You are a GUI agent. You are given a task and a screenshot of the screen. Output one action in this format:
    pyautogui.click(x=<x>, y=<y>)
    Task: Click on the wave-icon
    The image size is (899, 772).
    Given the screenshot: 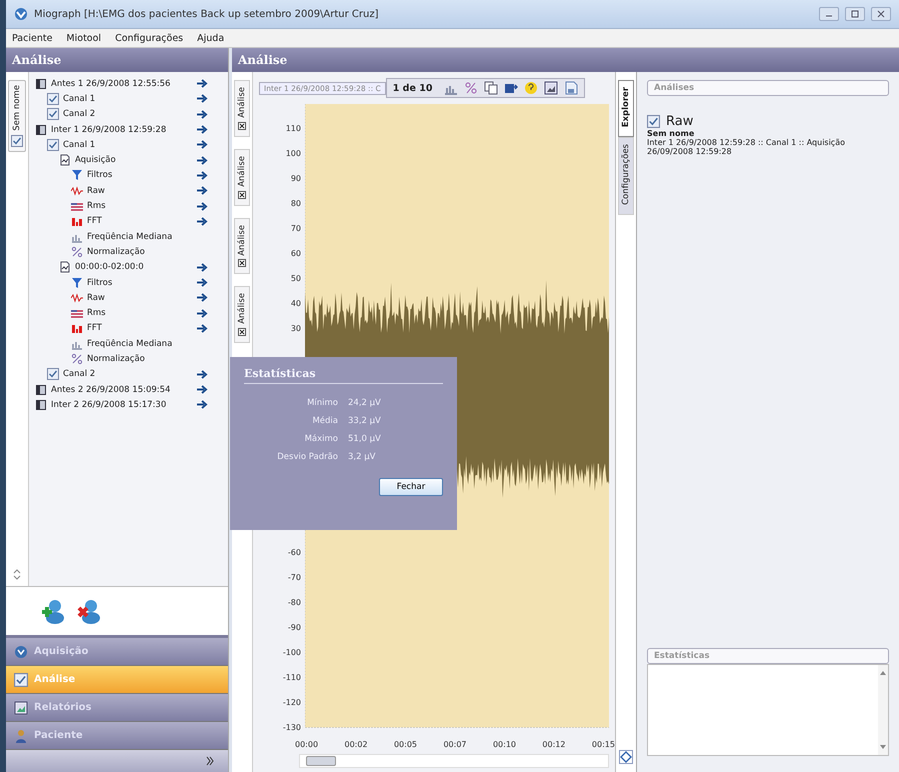 What is the action you would take?
    pyautogui.click(x=77, y=298)
    